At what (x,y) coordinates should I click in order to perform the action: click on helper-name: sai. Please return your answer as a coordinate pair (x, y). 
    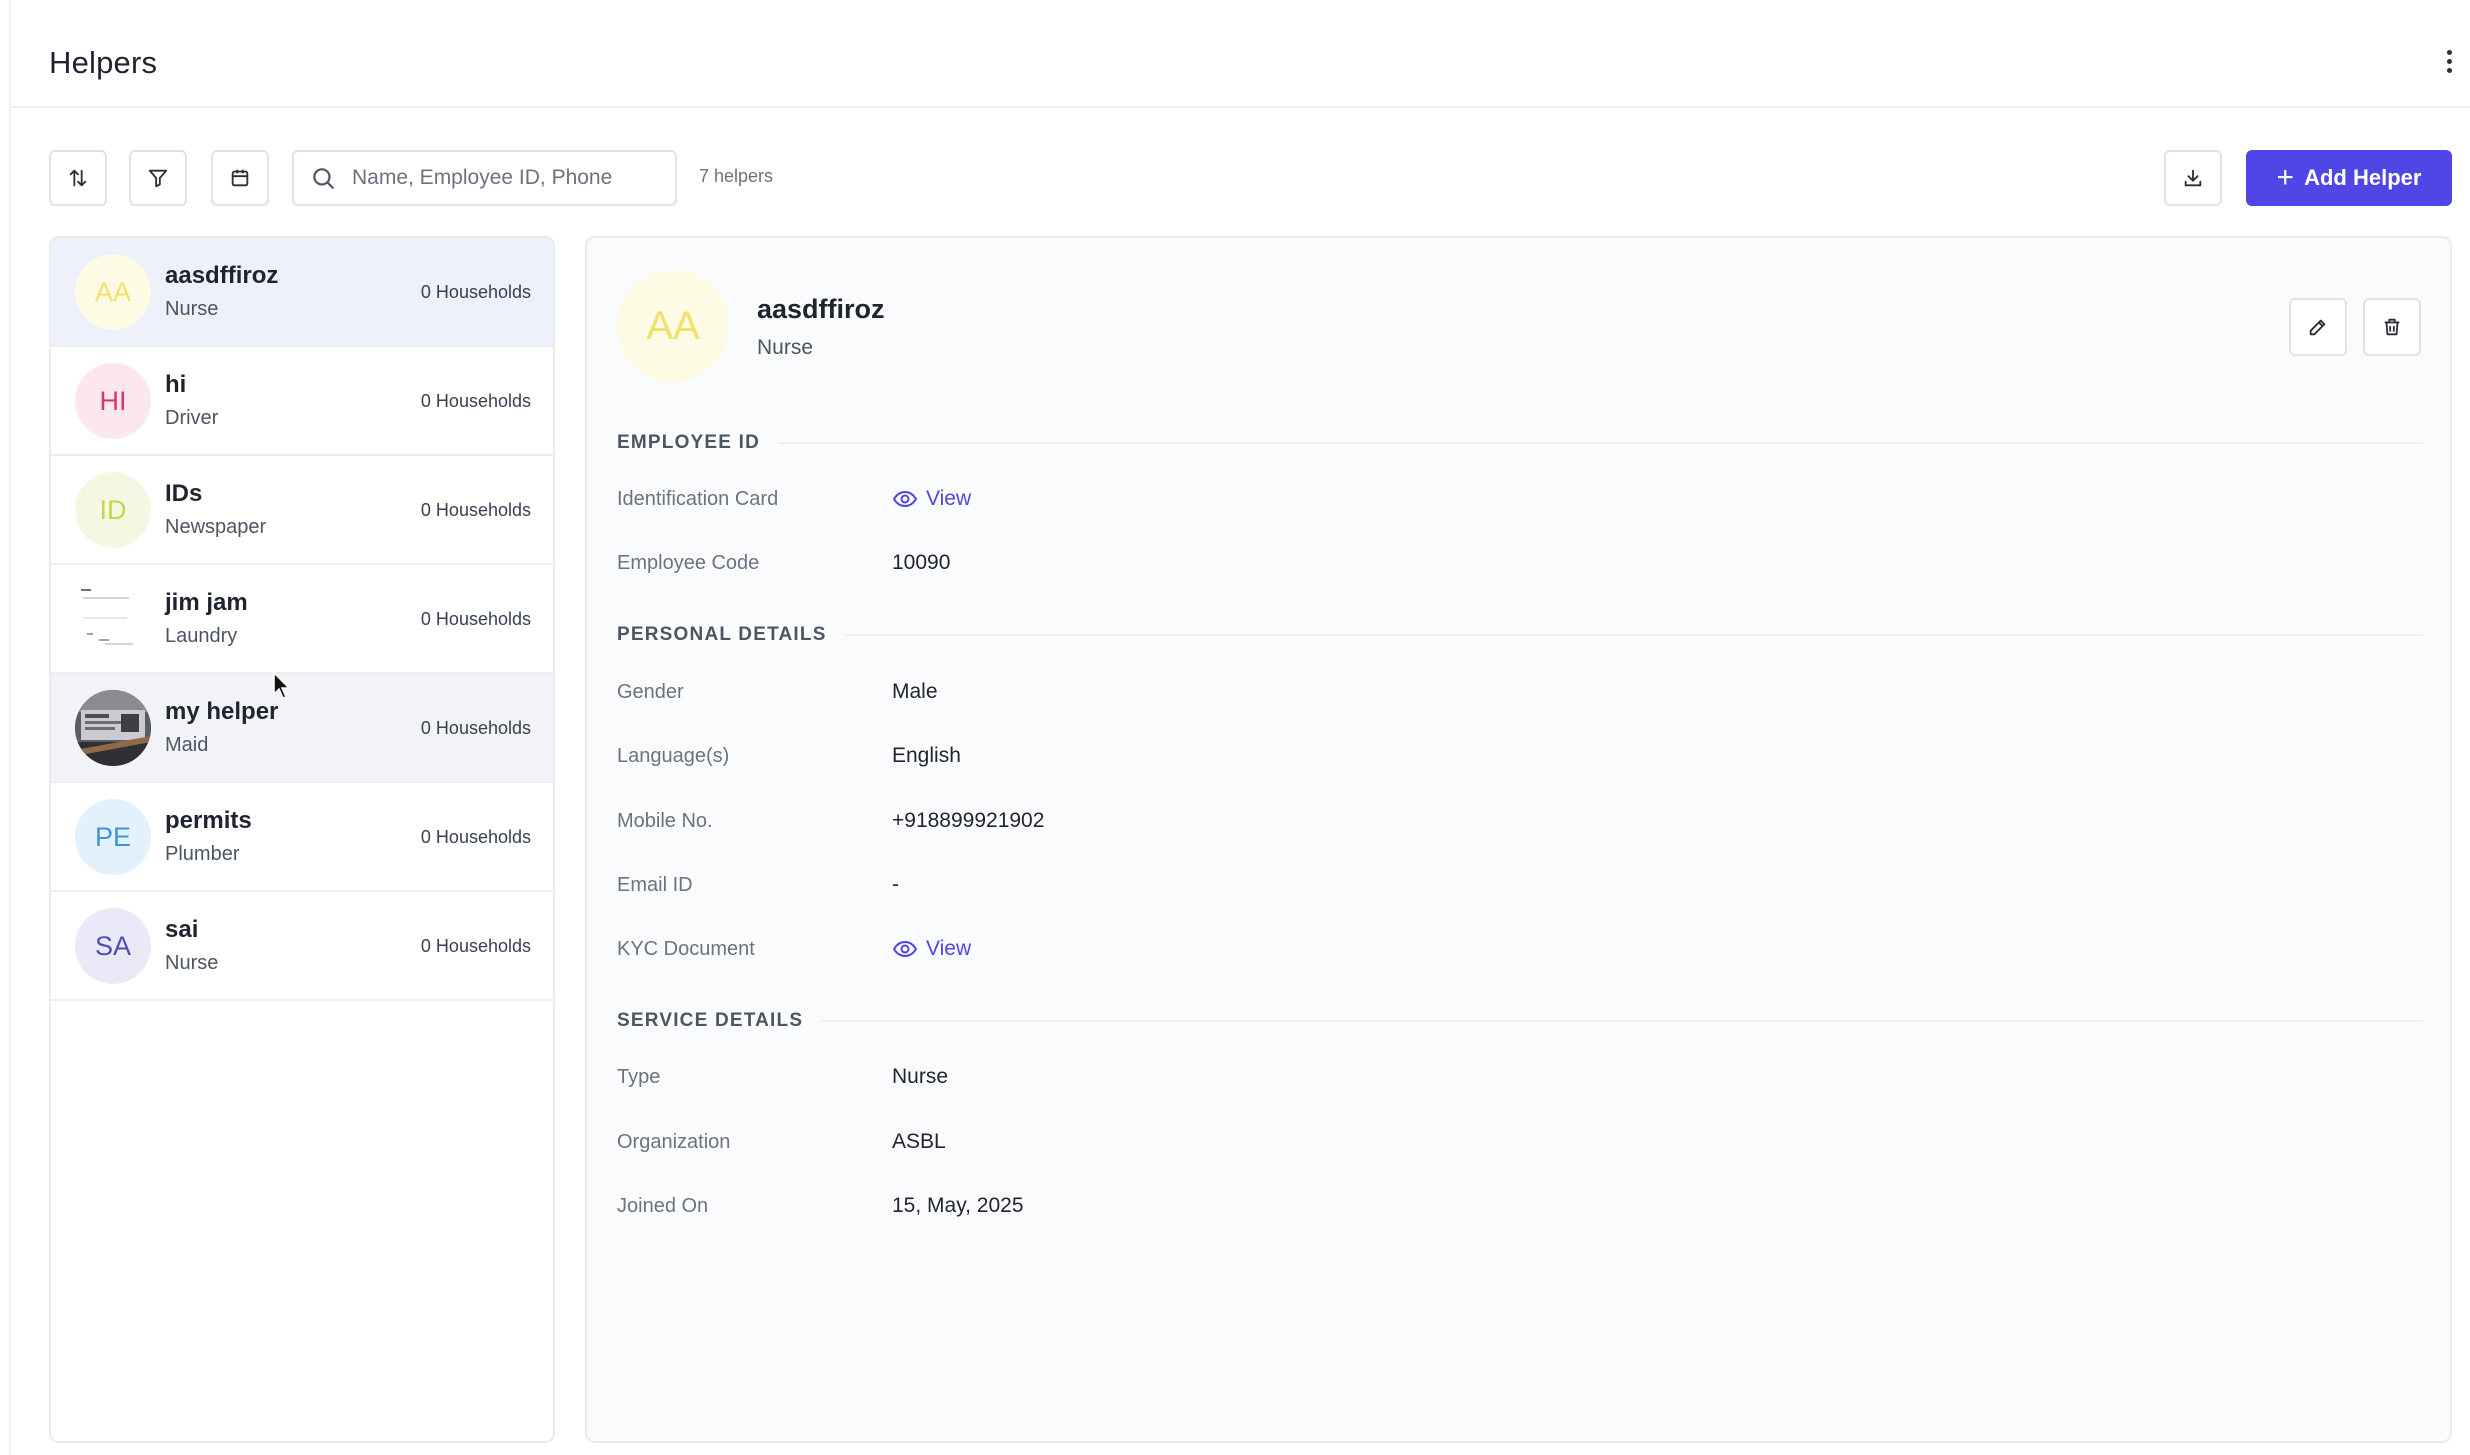
    Looking at the image, I should click on (182, 929).